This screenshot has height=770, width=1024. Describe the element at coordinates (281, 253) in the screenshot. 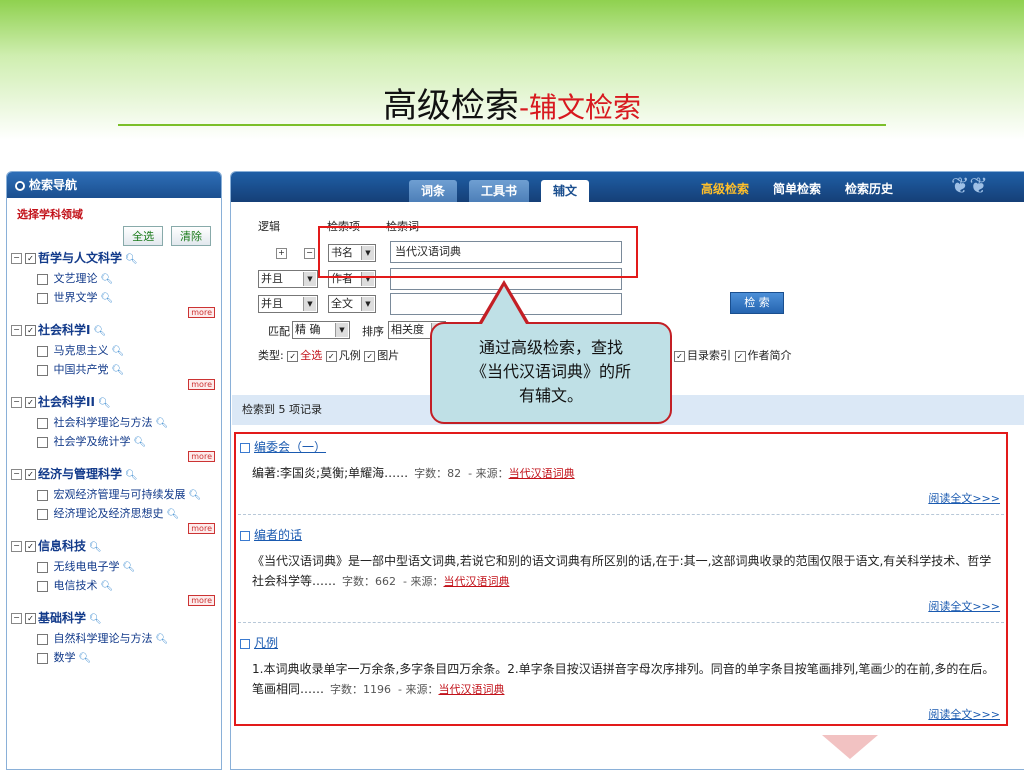

I see `add-row-icon: +` at that location.